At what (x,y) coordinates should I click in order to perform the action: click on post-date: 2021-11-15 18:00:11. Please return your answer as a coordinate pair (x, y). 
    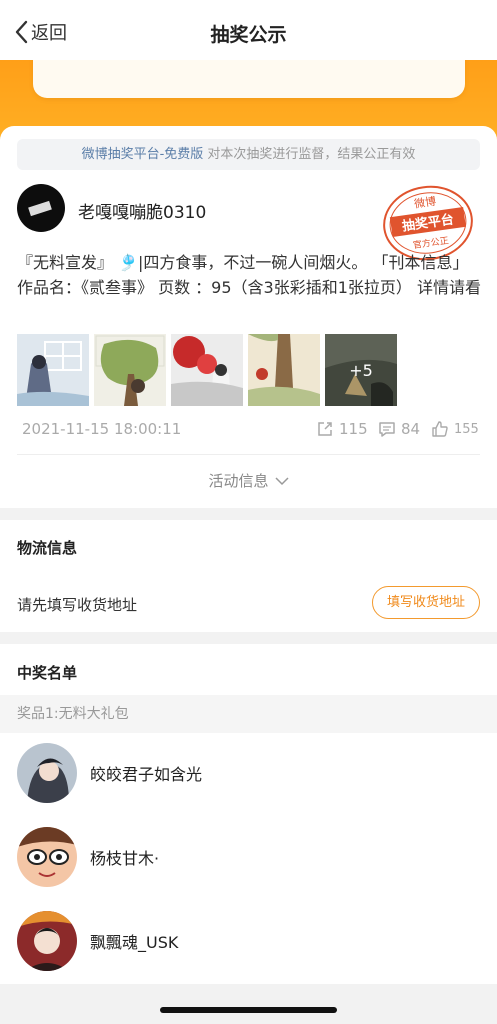
    Looking at the image, I should click on (102, 429).